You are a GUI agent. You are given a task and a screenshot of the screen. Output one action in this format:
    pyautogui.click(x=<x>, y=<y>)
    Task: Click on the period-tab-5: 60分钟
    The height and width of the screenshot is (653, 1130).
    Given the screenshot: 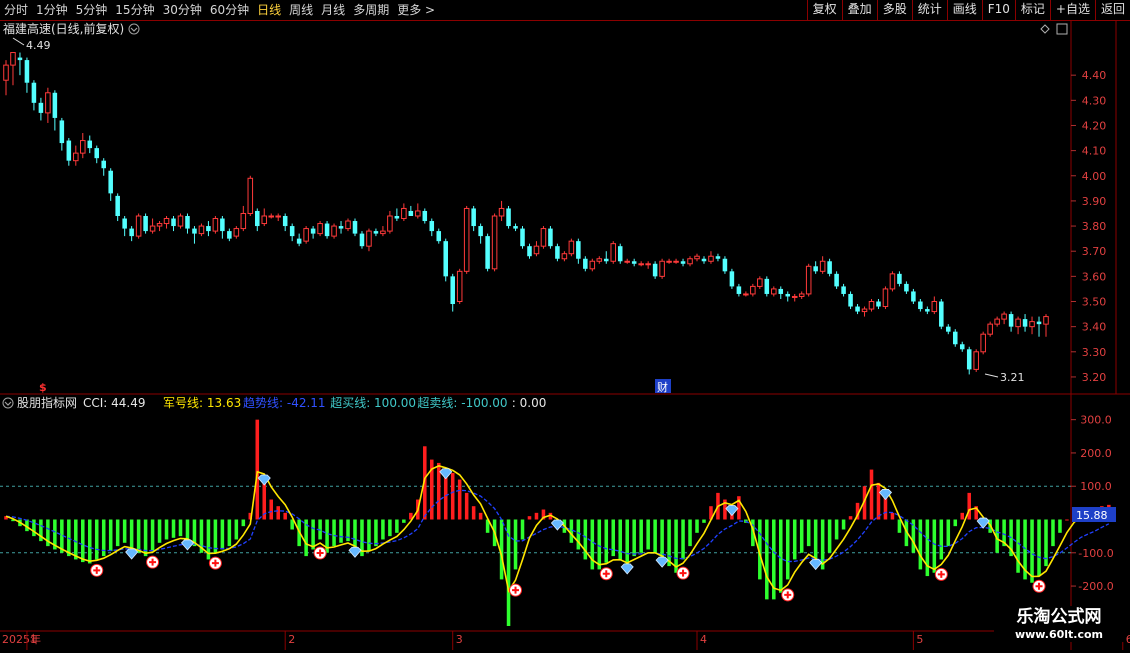 What is the action you would take?
    pyautogui.click(x=229, y=10)
    